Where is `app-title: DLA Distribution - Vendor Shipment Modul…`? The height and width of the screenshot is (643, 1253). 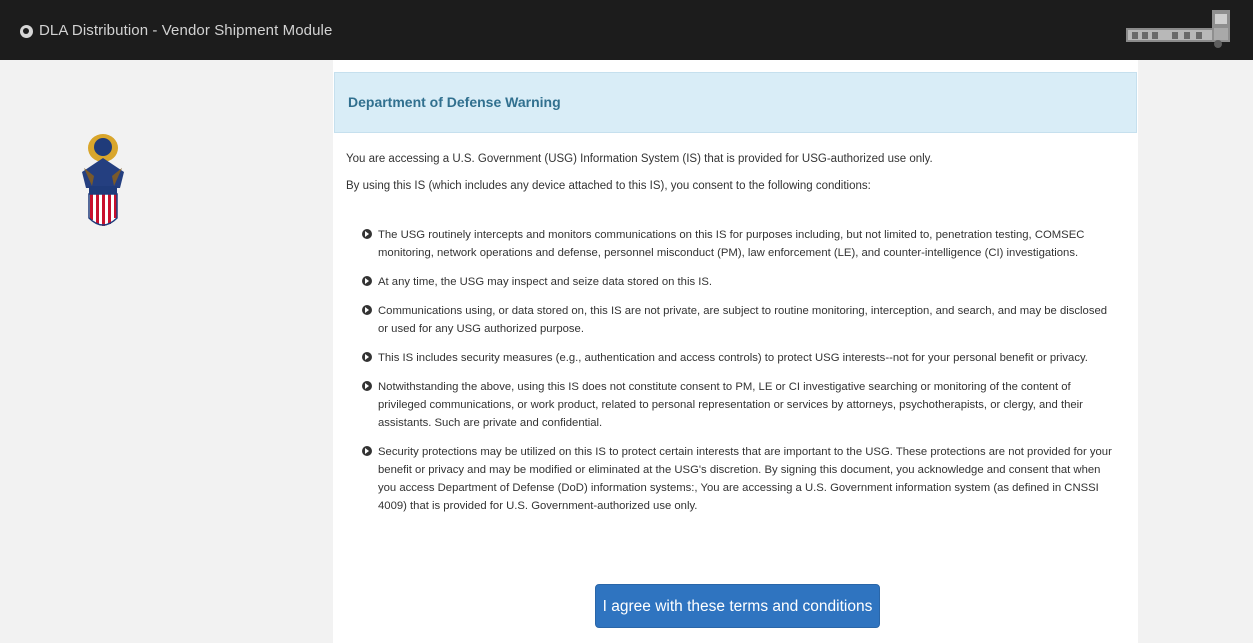 app-title: DLA Distribution - Vendor Shipment Modul… is located at coordinates (186, 30).